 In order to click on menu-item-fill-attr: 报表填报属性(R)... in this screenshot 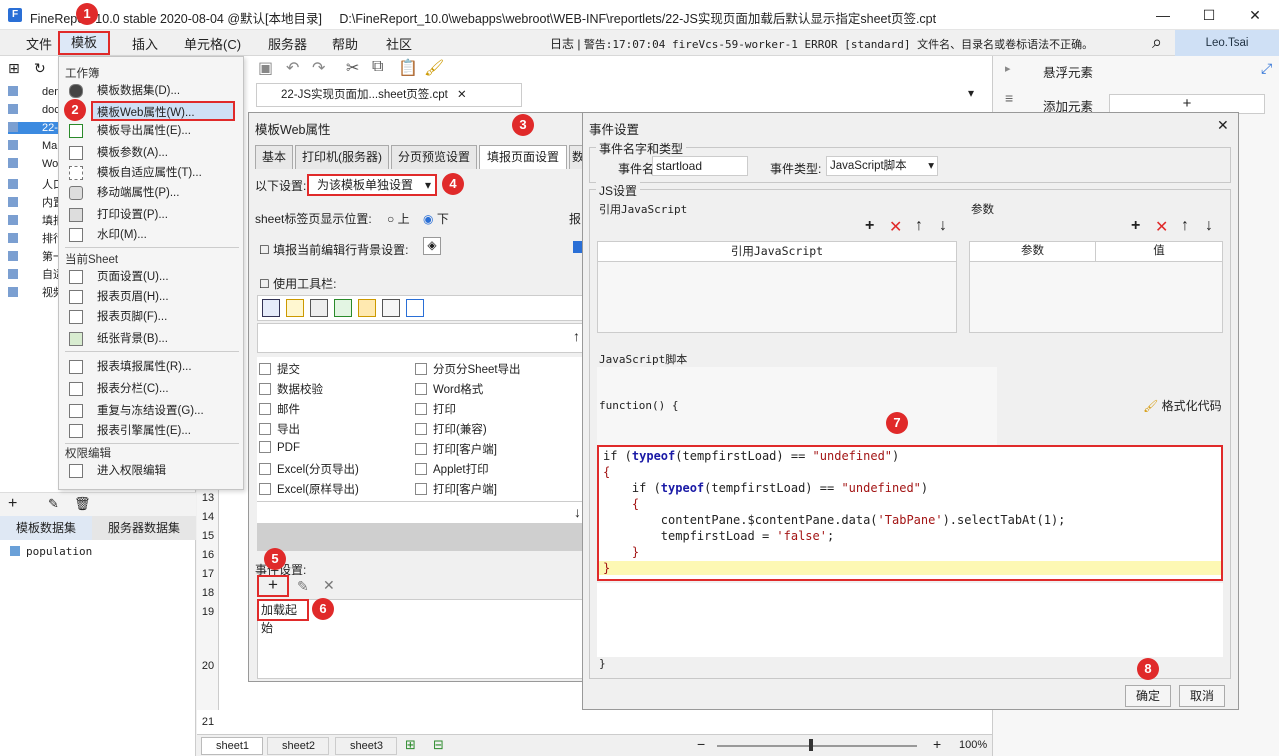, I will do `click(151, 367)`.